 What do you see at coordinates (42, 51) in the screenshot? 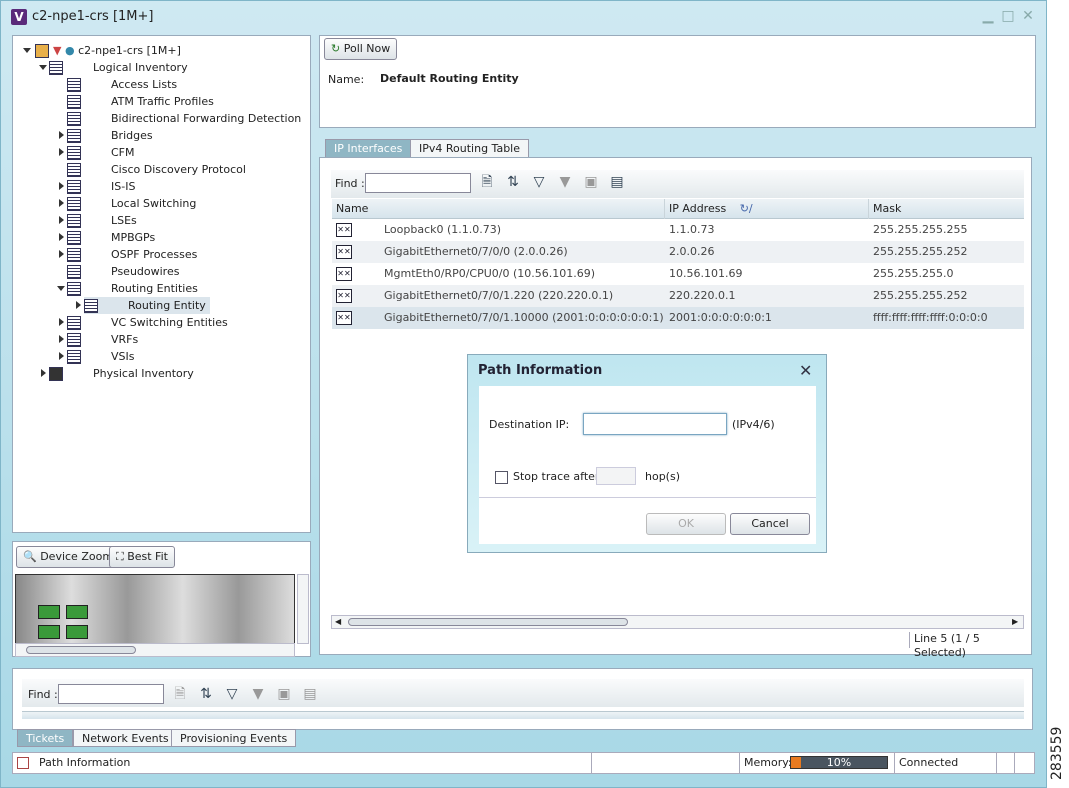
I see `device-icon` at bounding box center [42, 51].